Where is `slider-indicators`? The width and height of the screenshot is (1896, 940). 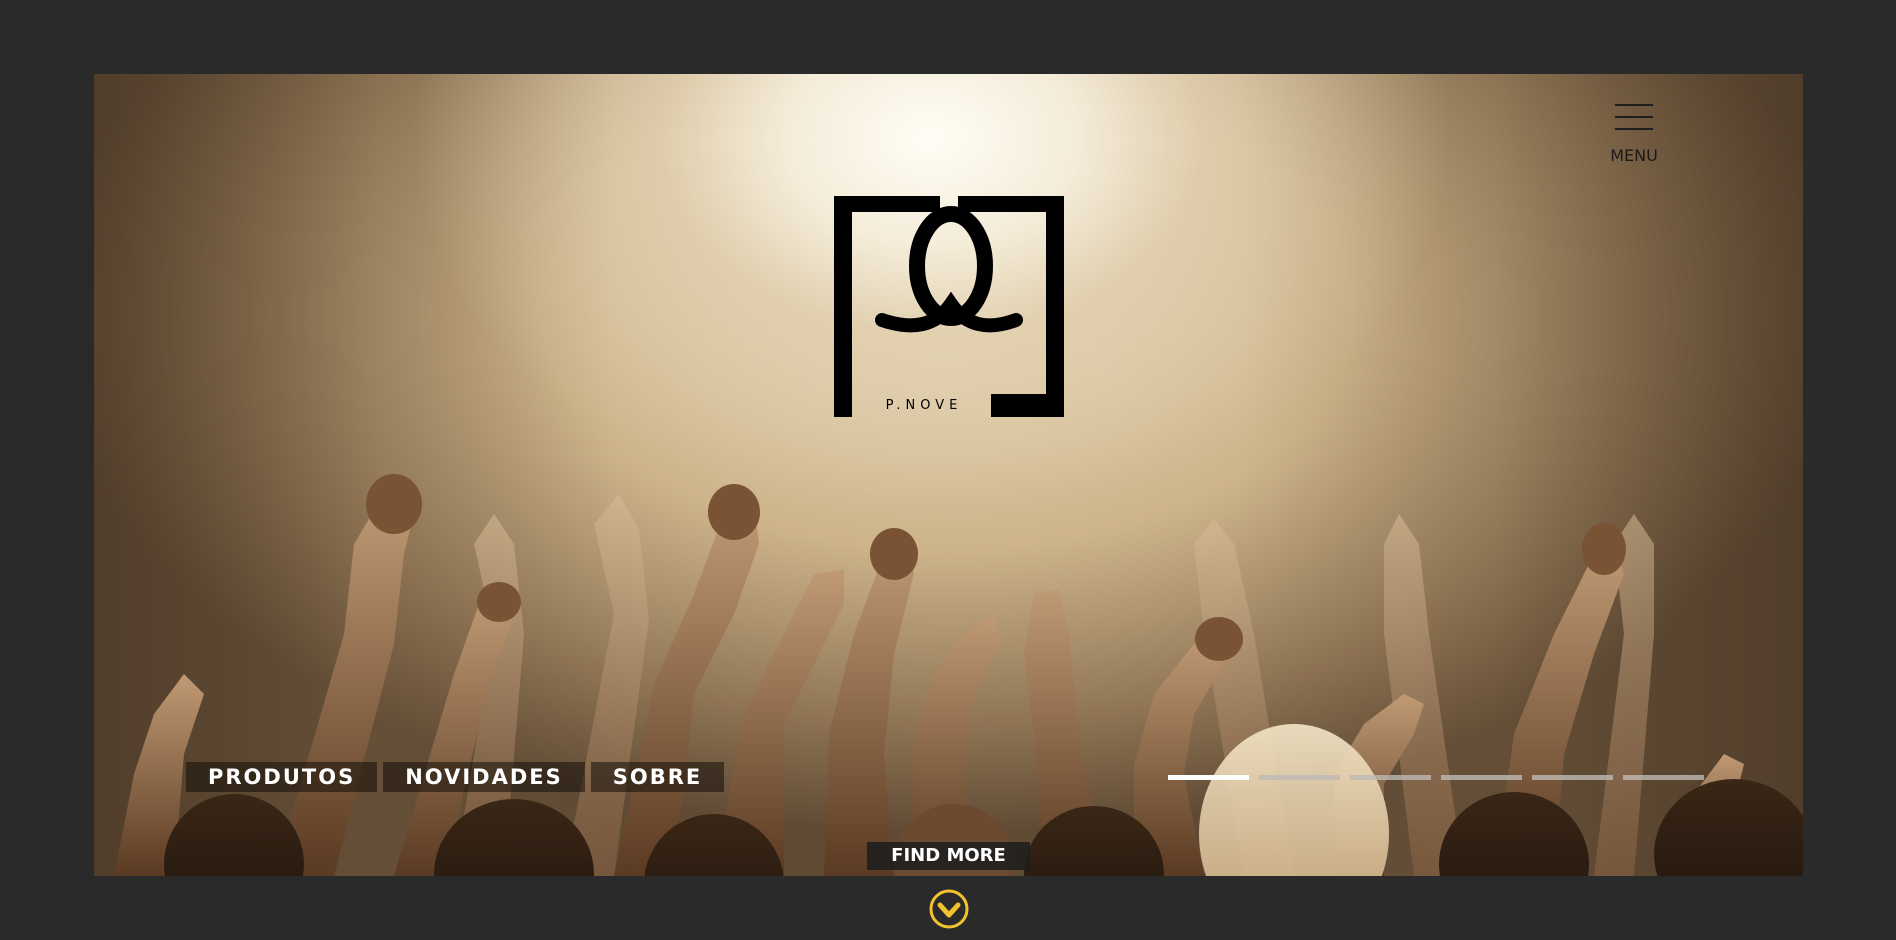
slider-indicators is located at coordinates (1436, 777).